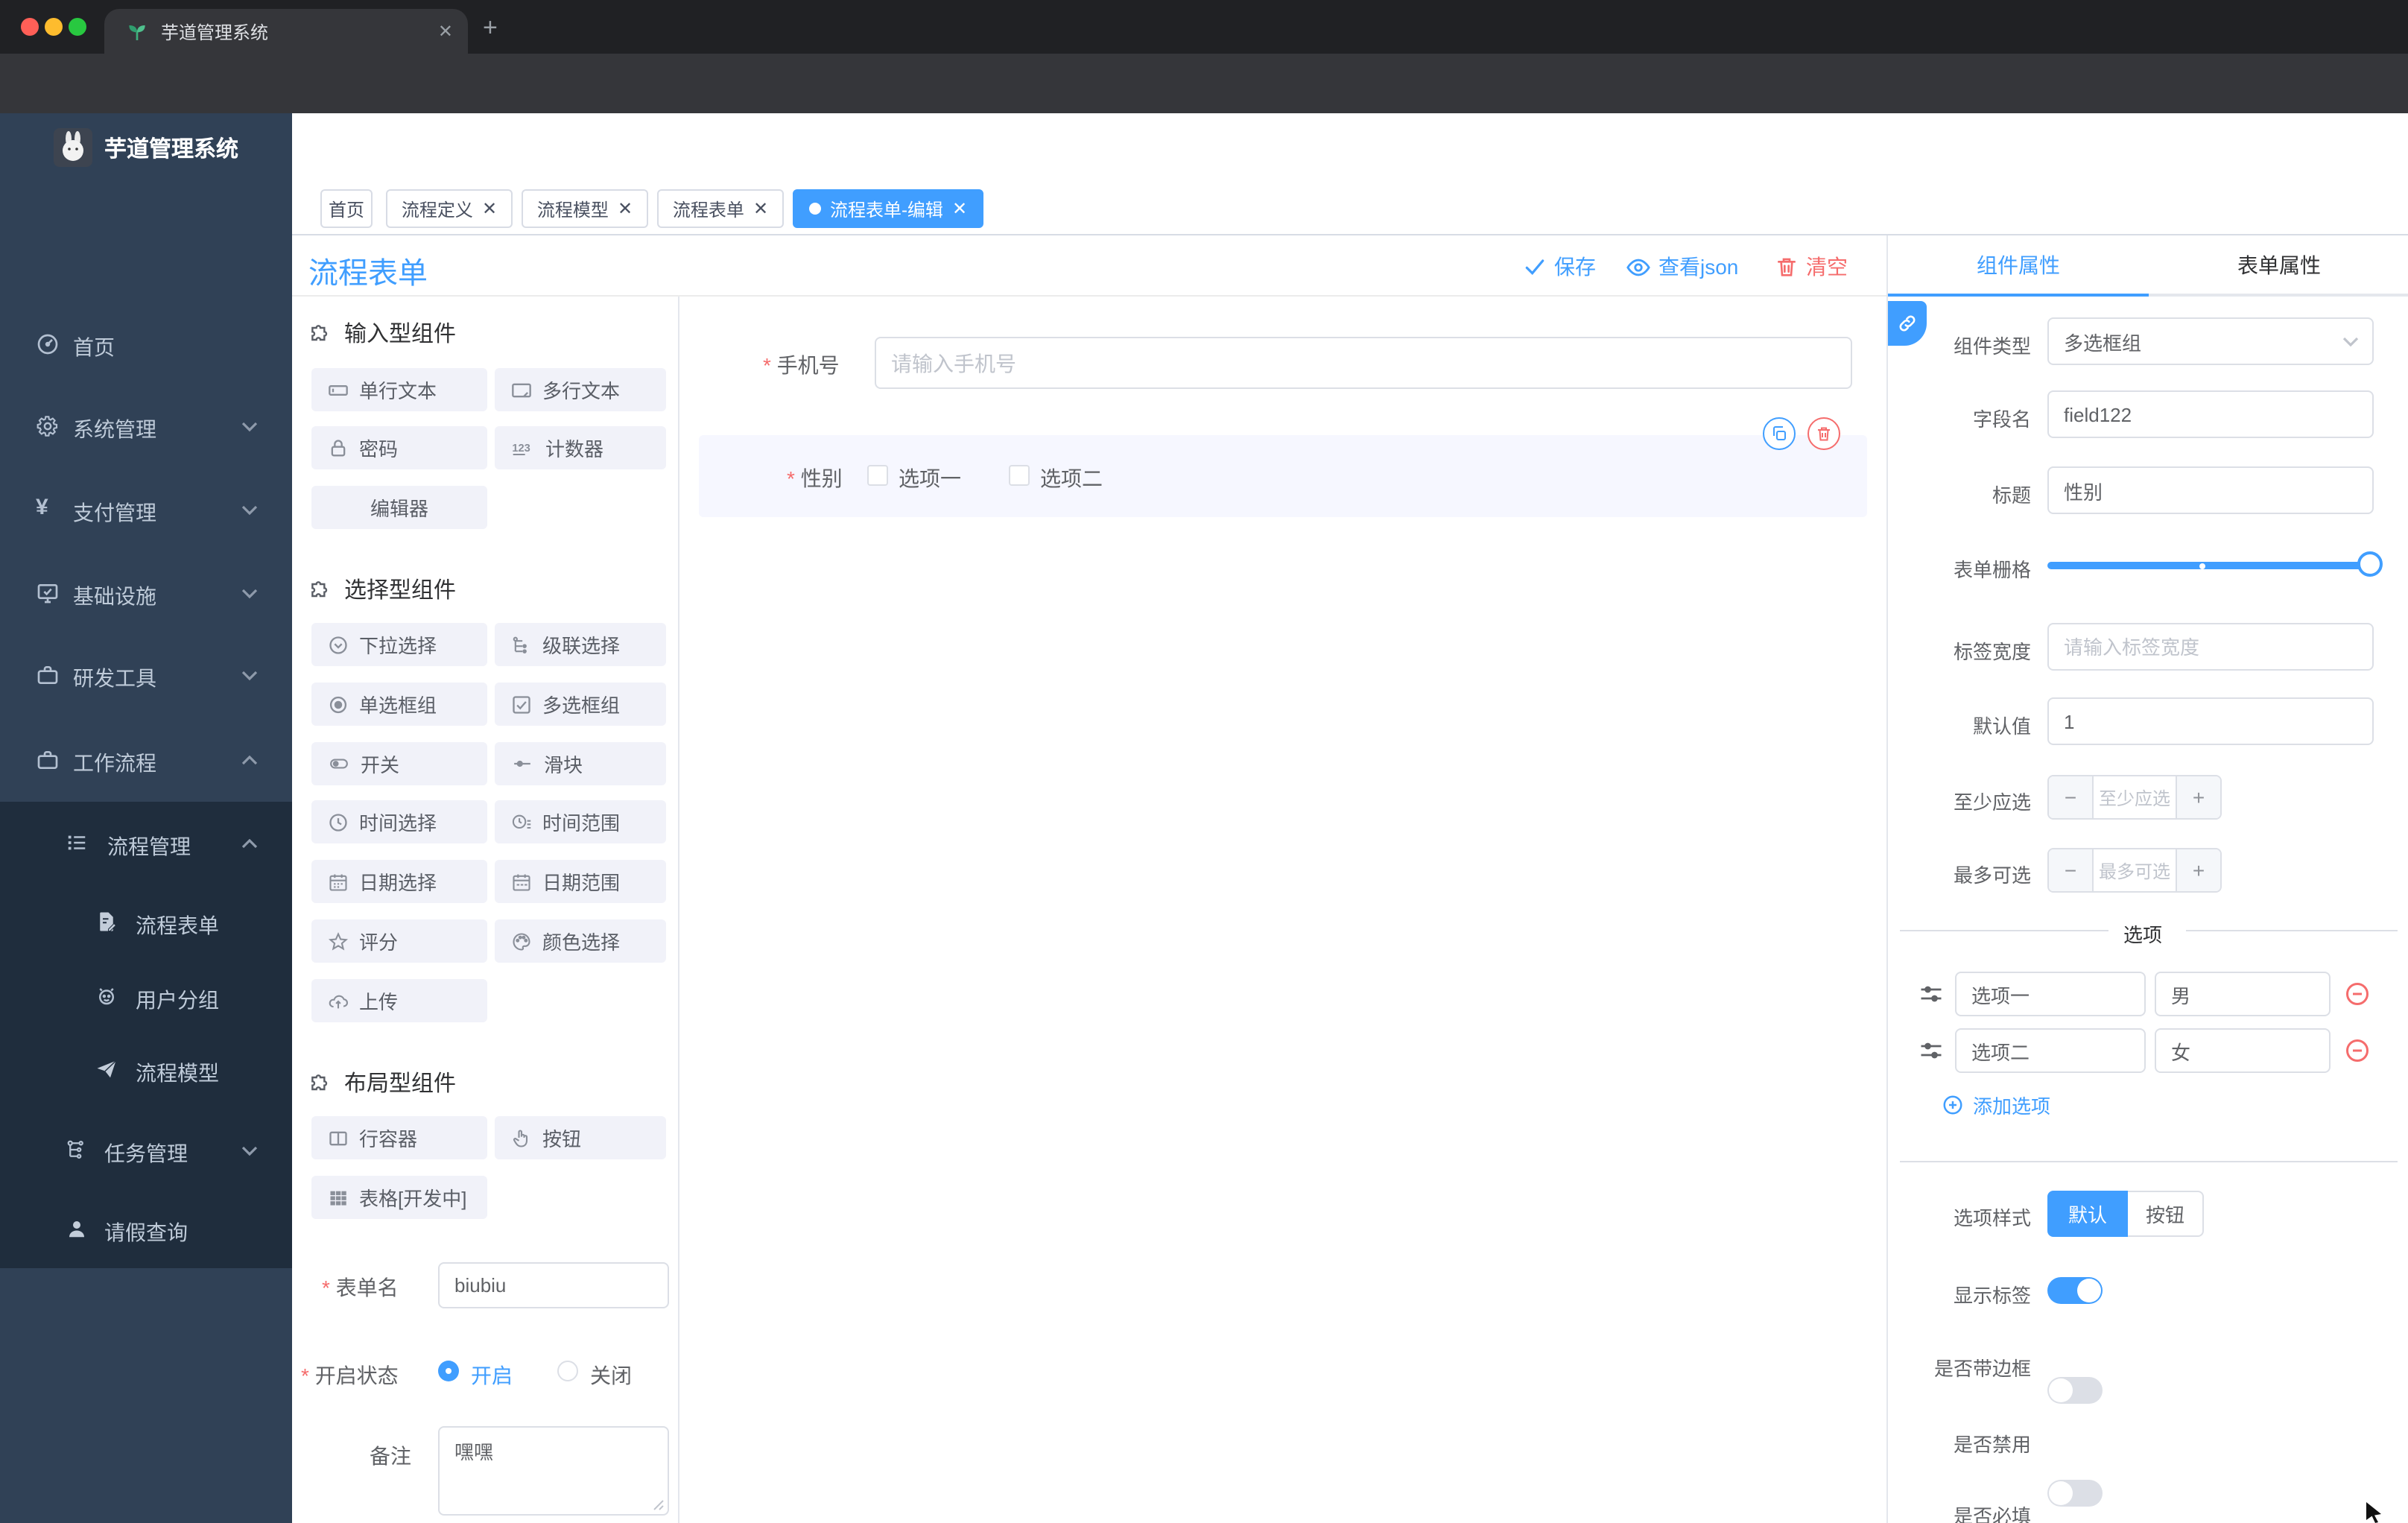 The image size is (2408, 1523). I want to click on gender-option-1-label: 选项一, so click(930, 478).